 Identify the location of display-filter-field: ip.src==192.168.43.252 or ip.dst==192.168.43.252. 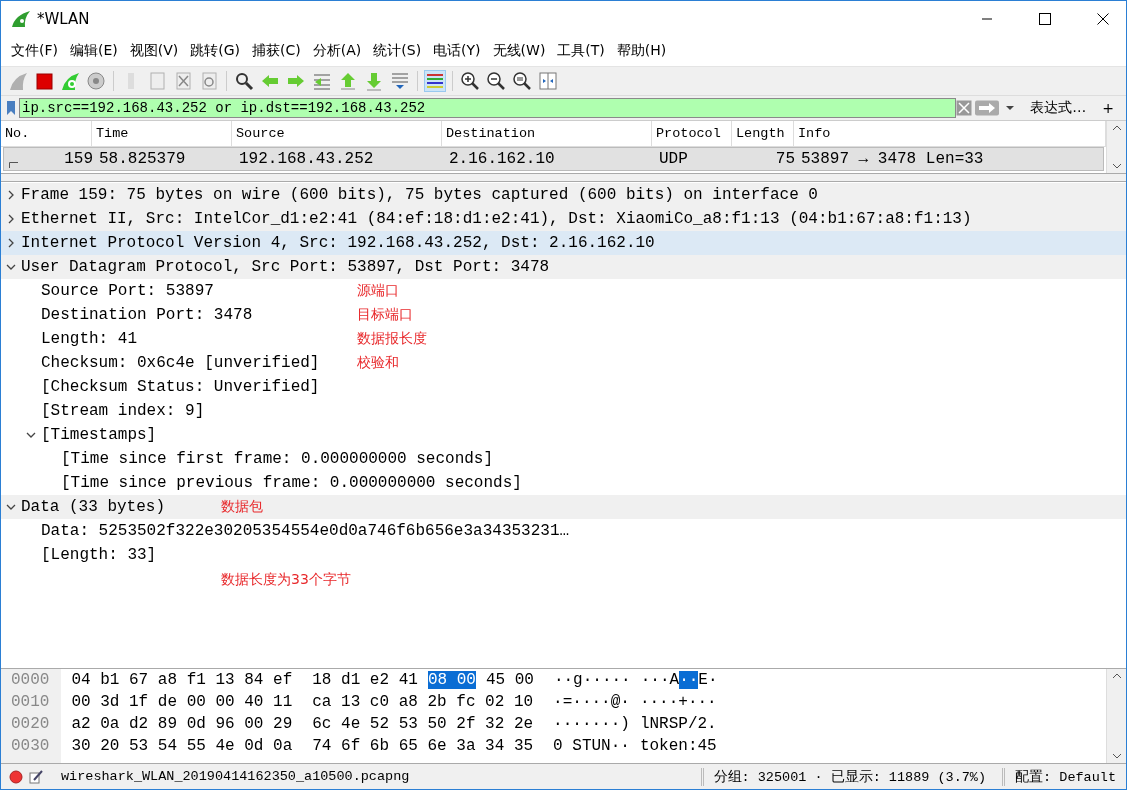
(488, 108).